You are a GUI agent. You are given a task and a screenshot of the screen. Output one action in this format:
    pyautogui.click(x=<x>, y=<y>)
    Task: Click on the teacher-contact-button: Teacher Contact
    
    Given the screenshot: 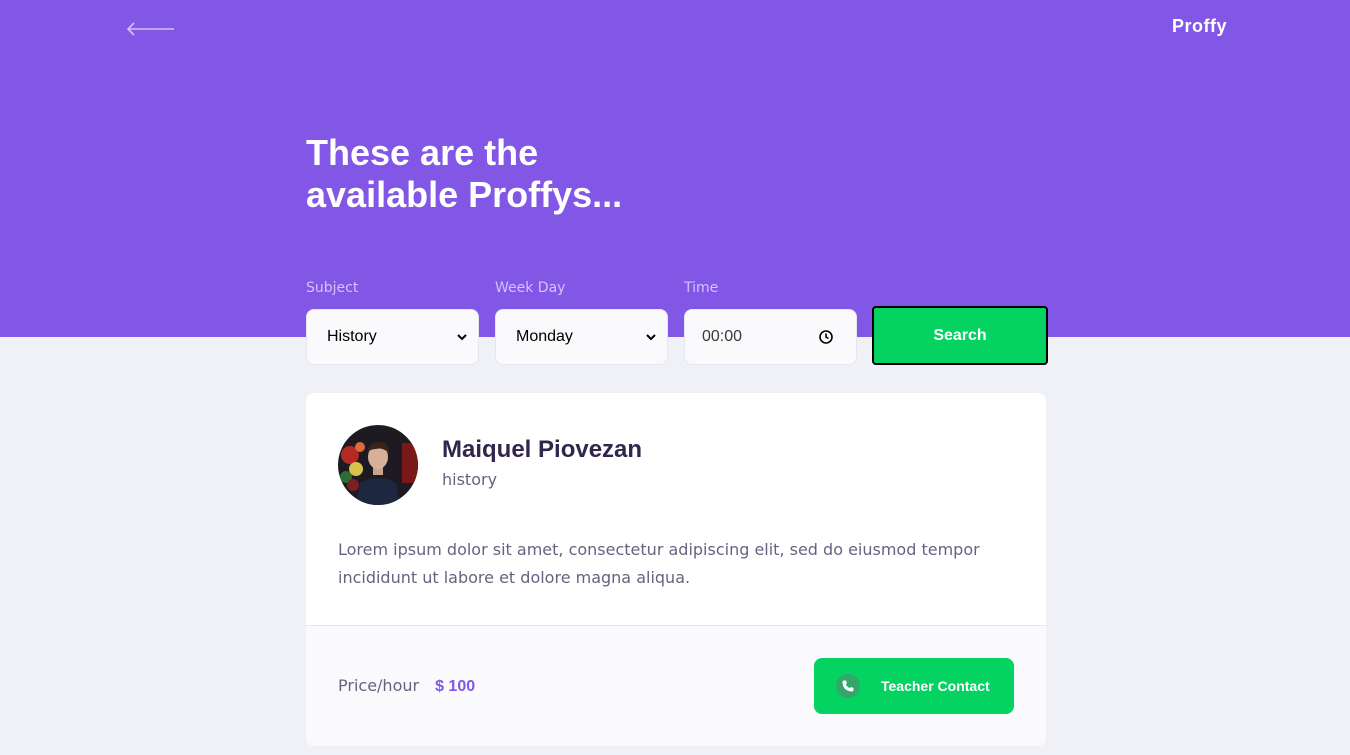 What is the action you would take?
    pyautogui.click(x=914, y=686)
    